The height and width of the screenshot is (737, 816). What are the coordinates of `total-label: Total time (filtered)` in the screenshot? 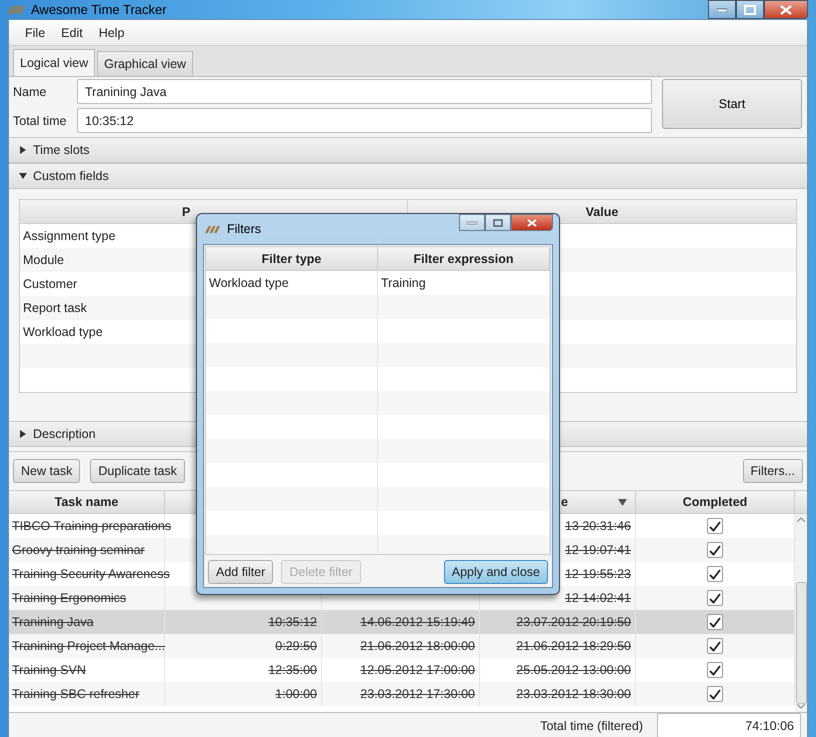 It's located at (591, 725).